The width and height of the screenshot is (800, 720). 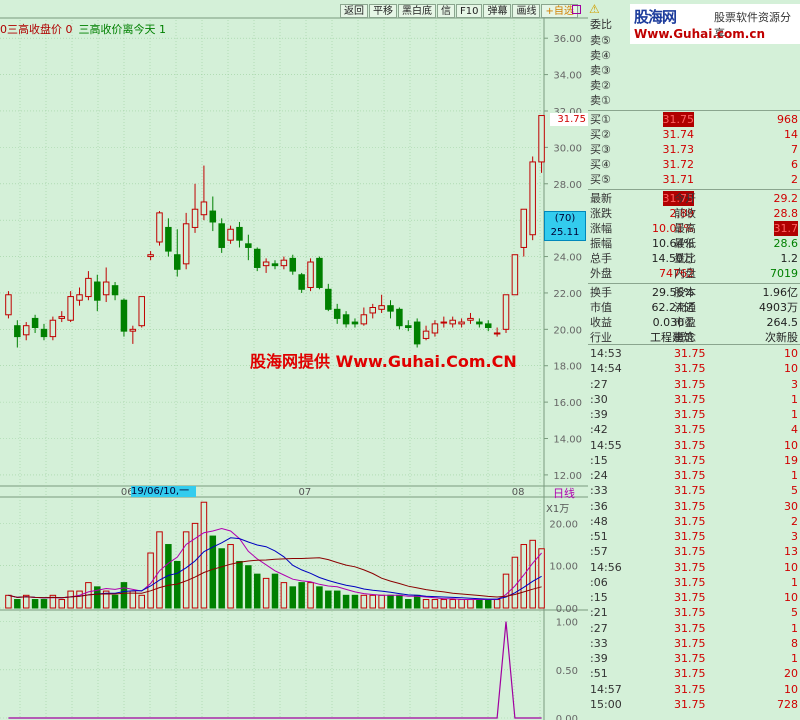 What do you see at coordinates (694, 283) in the screenshot?
I see `divider` at bounding box center [694, 283].